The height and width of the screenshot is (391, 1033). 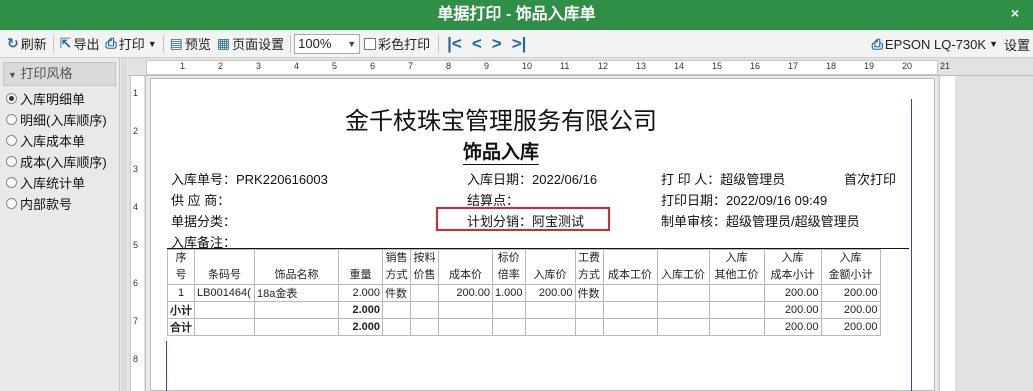 What do you see at coordinates (370, 43) in the screenshot?
I see `color-print-checkbox` at bounding box center [370, 43].